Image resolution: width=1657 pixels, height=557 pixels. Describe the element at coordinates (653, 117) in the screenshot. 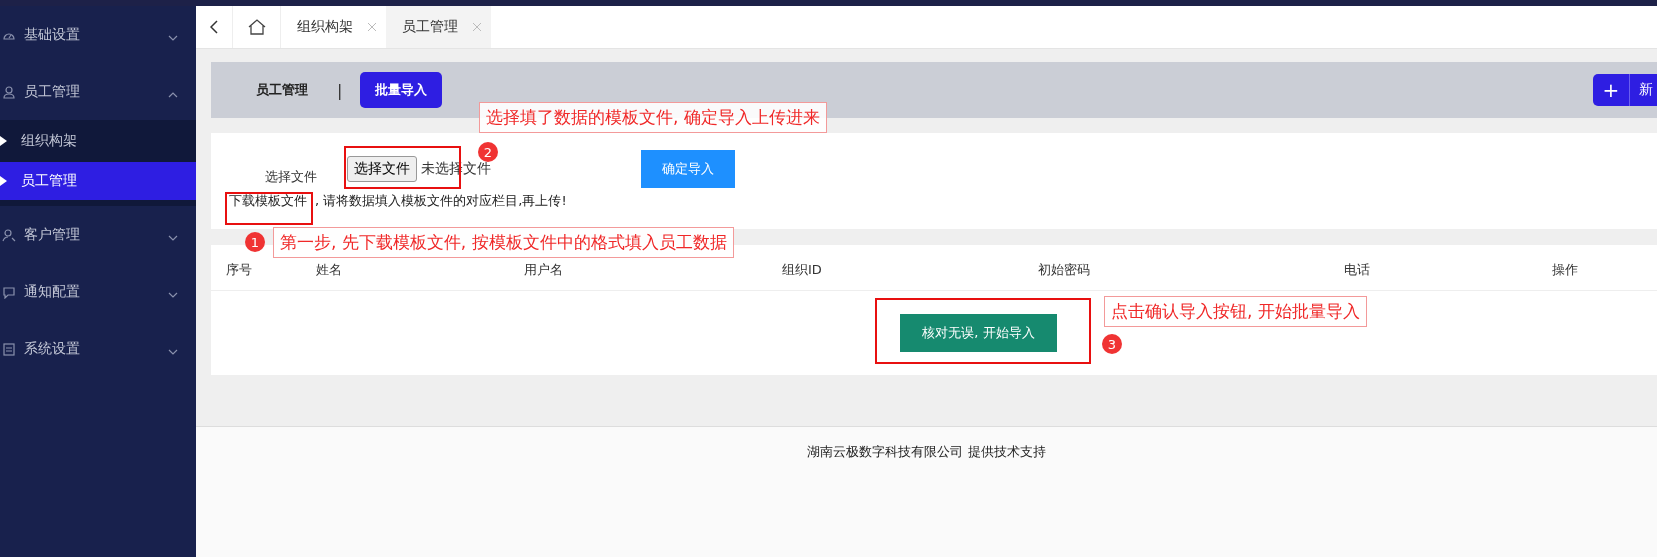

I see `callout-text: 选择填了数据的模板文件, 确定导入上传进来` at that location.